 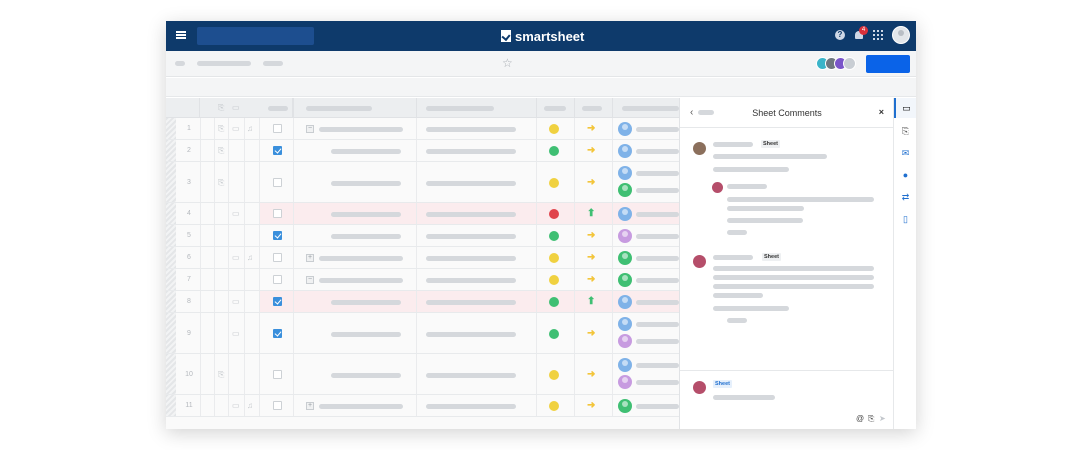 I want to click on smartsheet-logo: smartsheet, so click(x=542, y=36).